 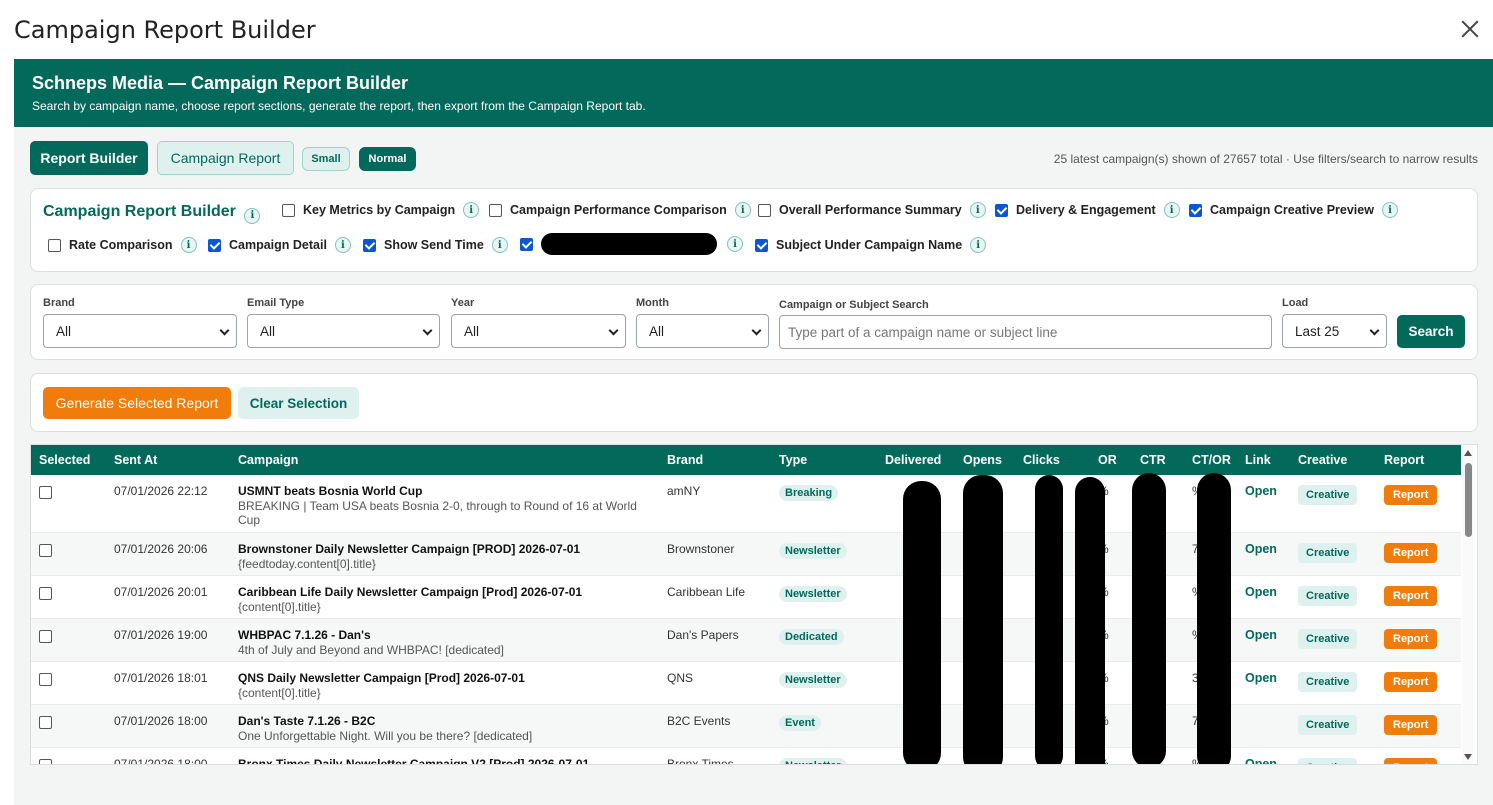 I want to click on size-small-button: Small, so click(x=326, y=159).